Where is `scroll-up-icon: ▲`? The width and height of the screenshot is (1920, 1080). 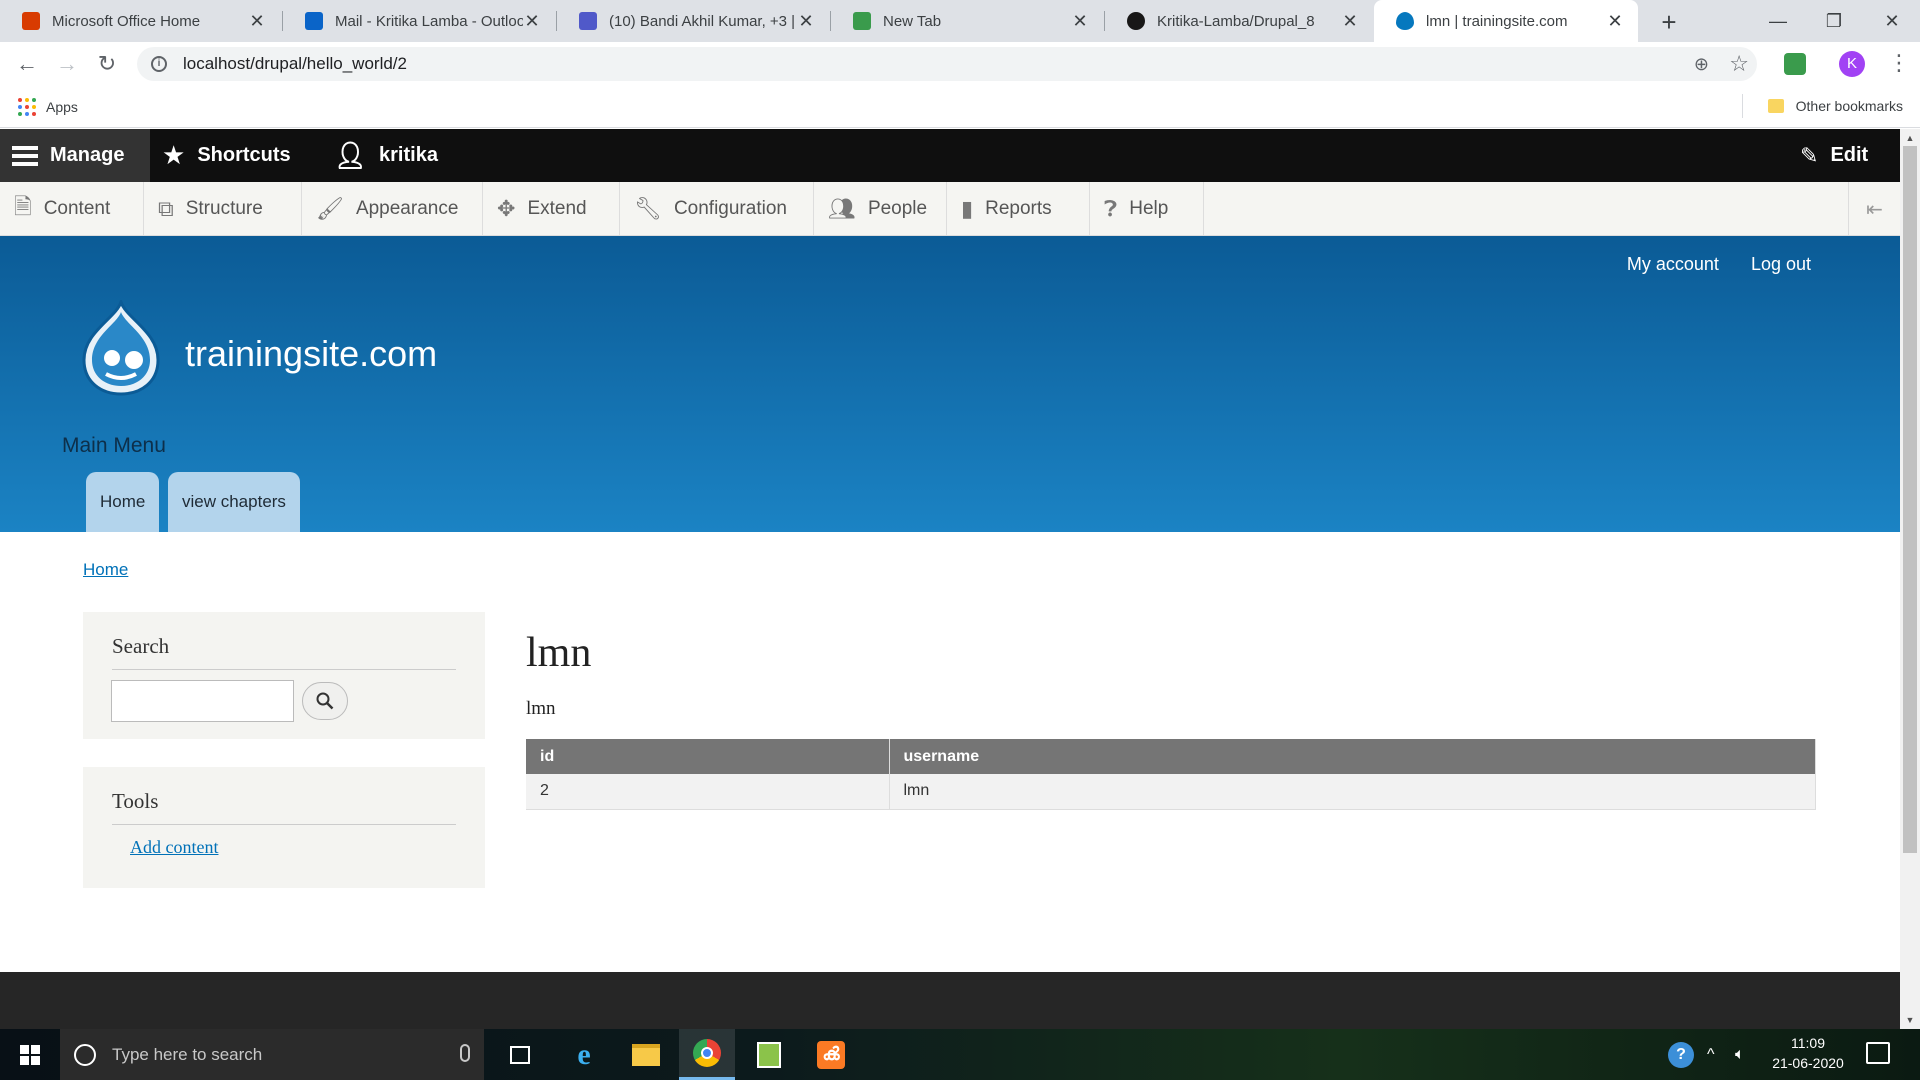
scroll-up-icon: ▲ is located at coordinates (1910, 138).